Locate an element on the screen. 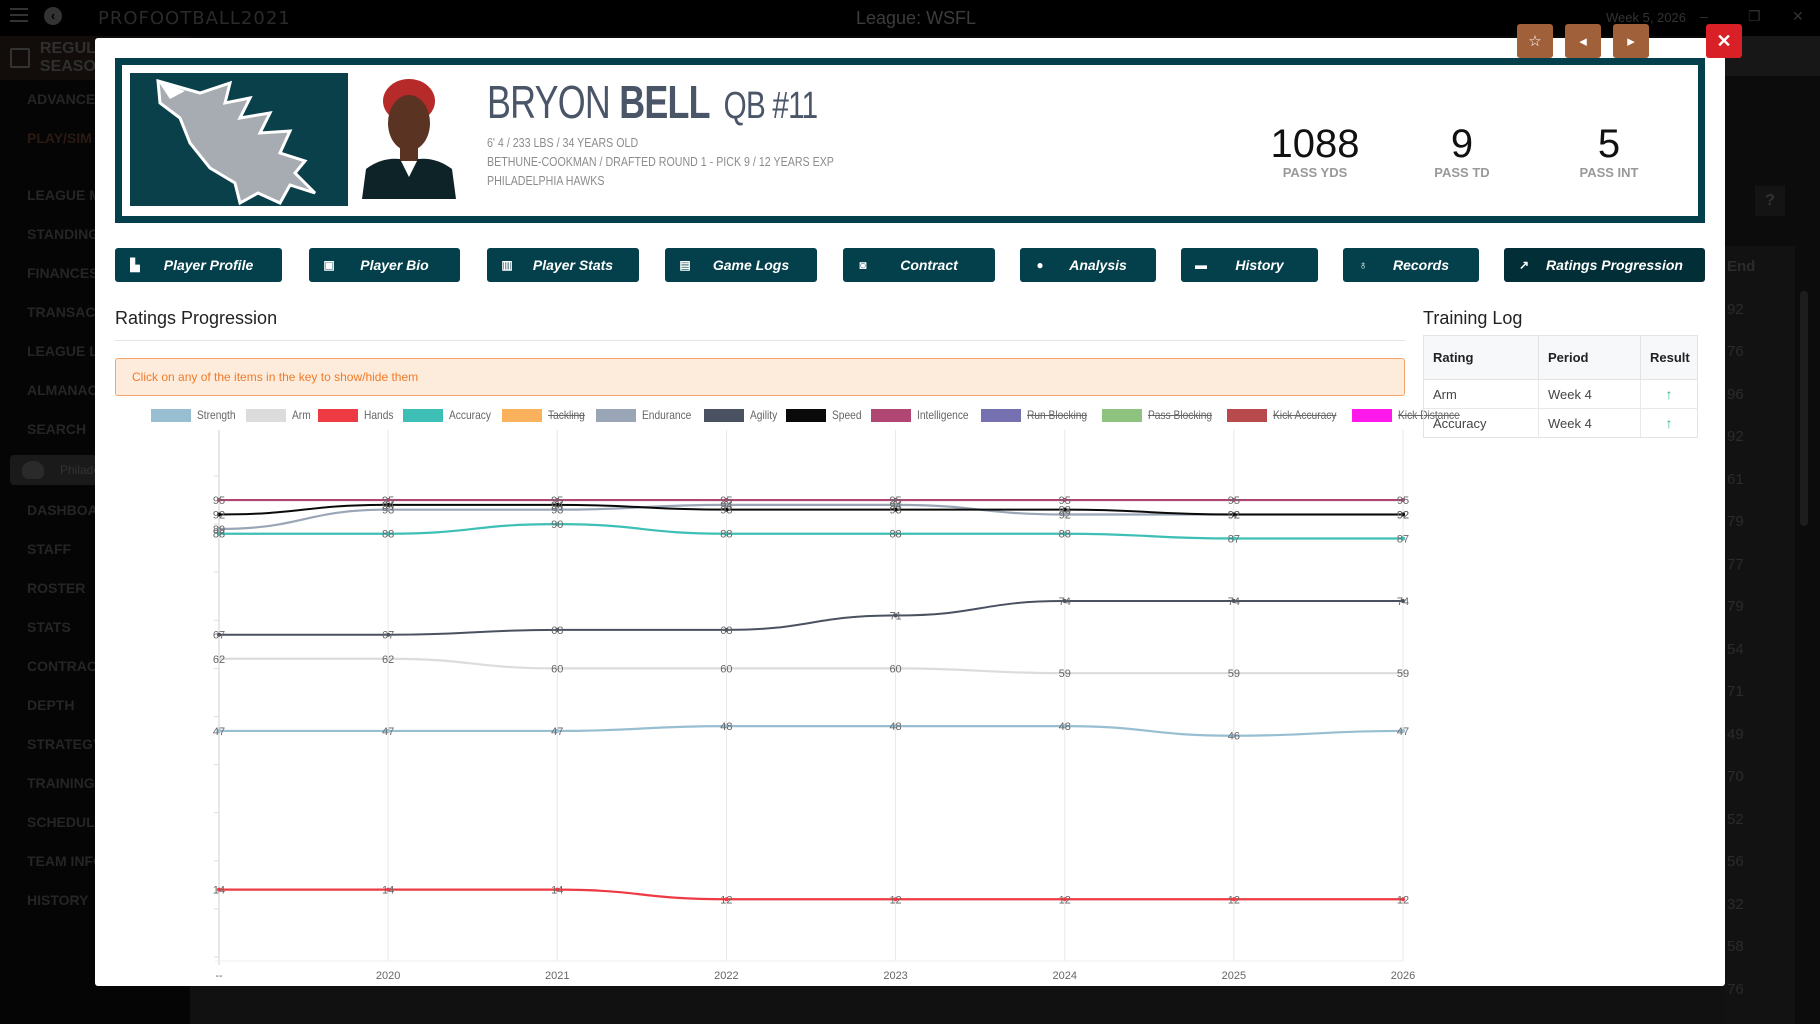  tab-analysis: ● Analysis is located at coordinates (1088, 265).